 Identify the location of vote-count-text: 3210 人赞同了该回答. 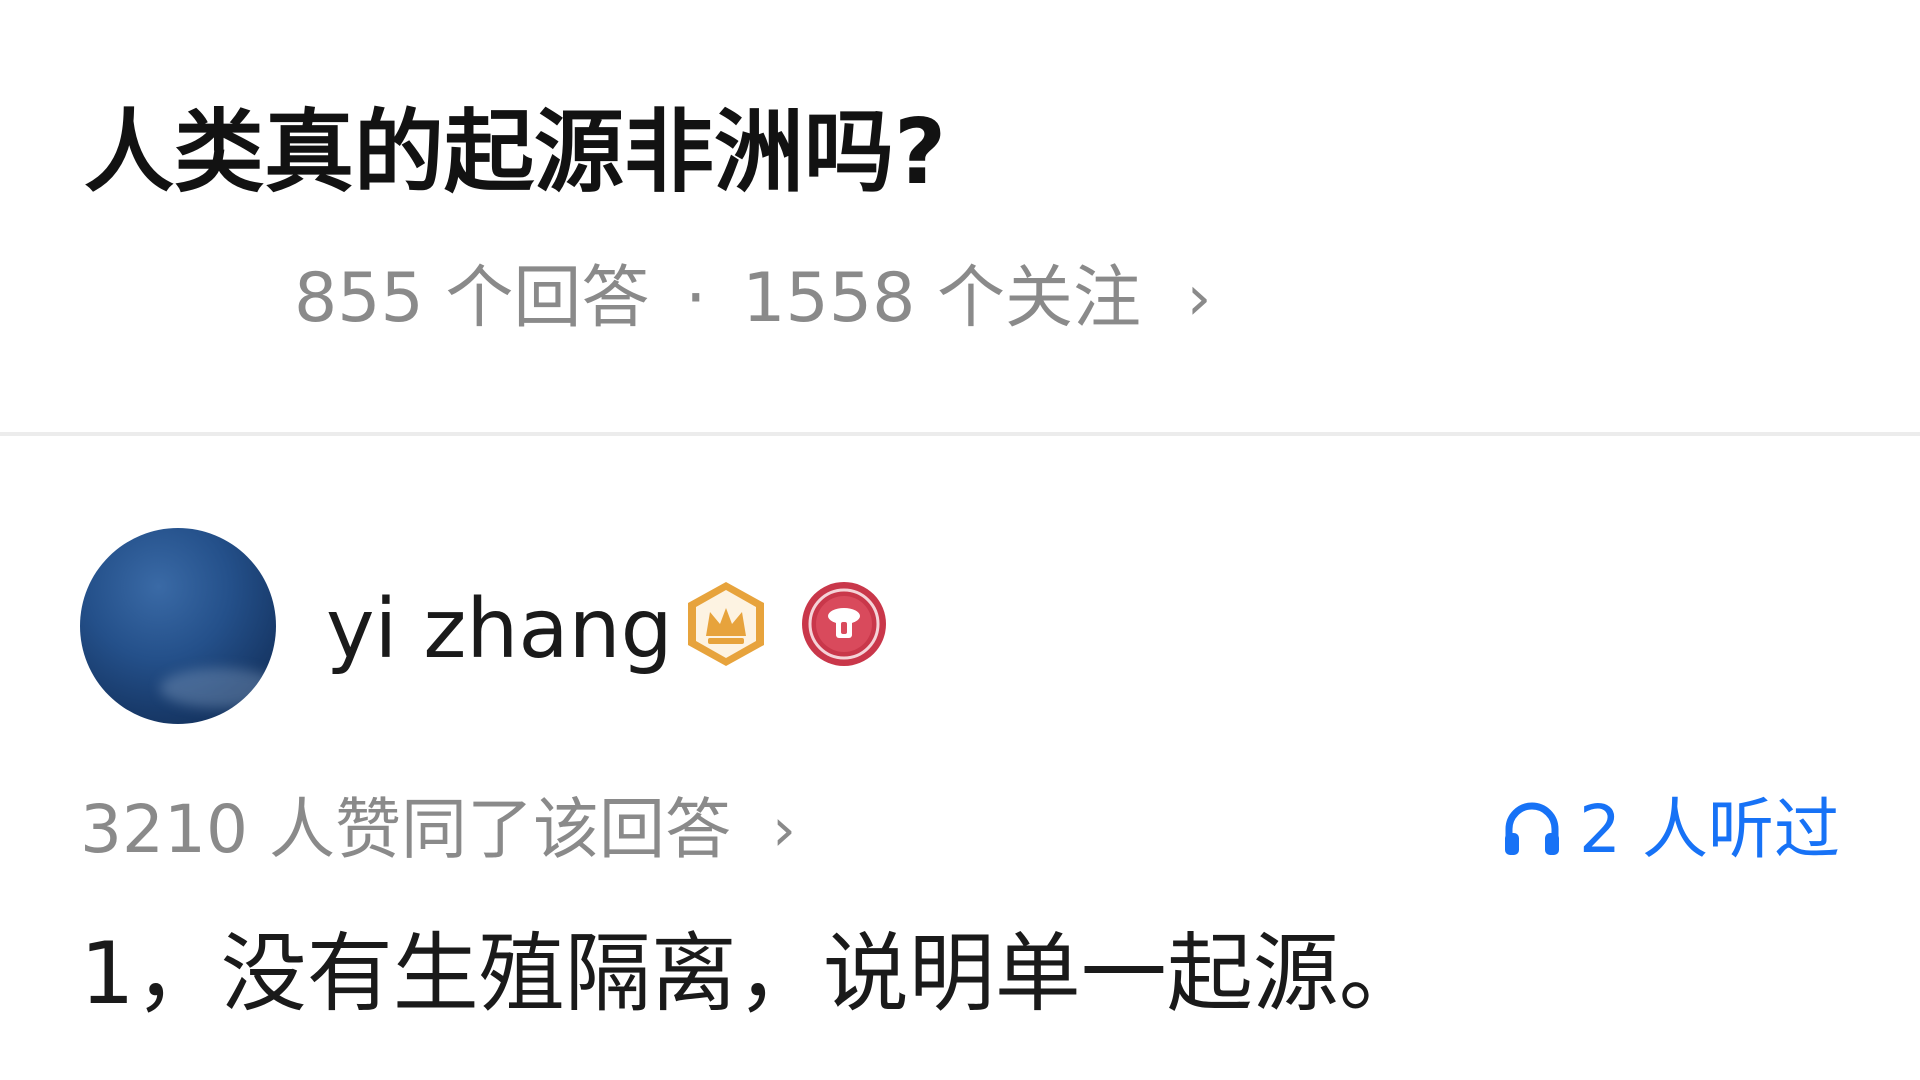
(405, 829).